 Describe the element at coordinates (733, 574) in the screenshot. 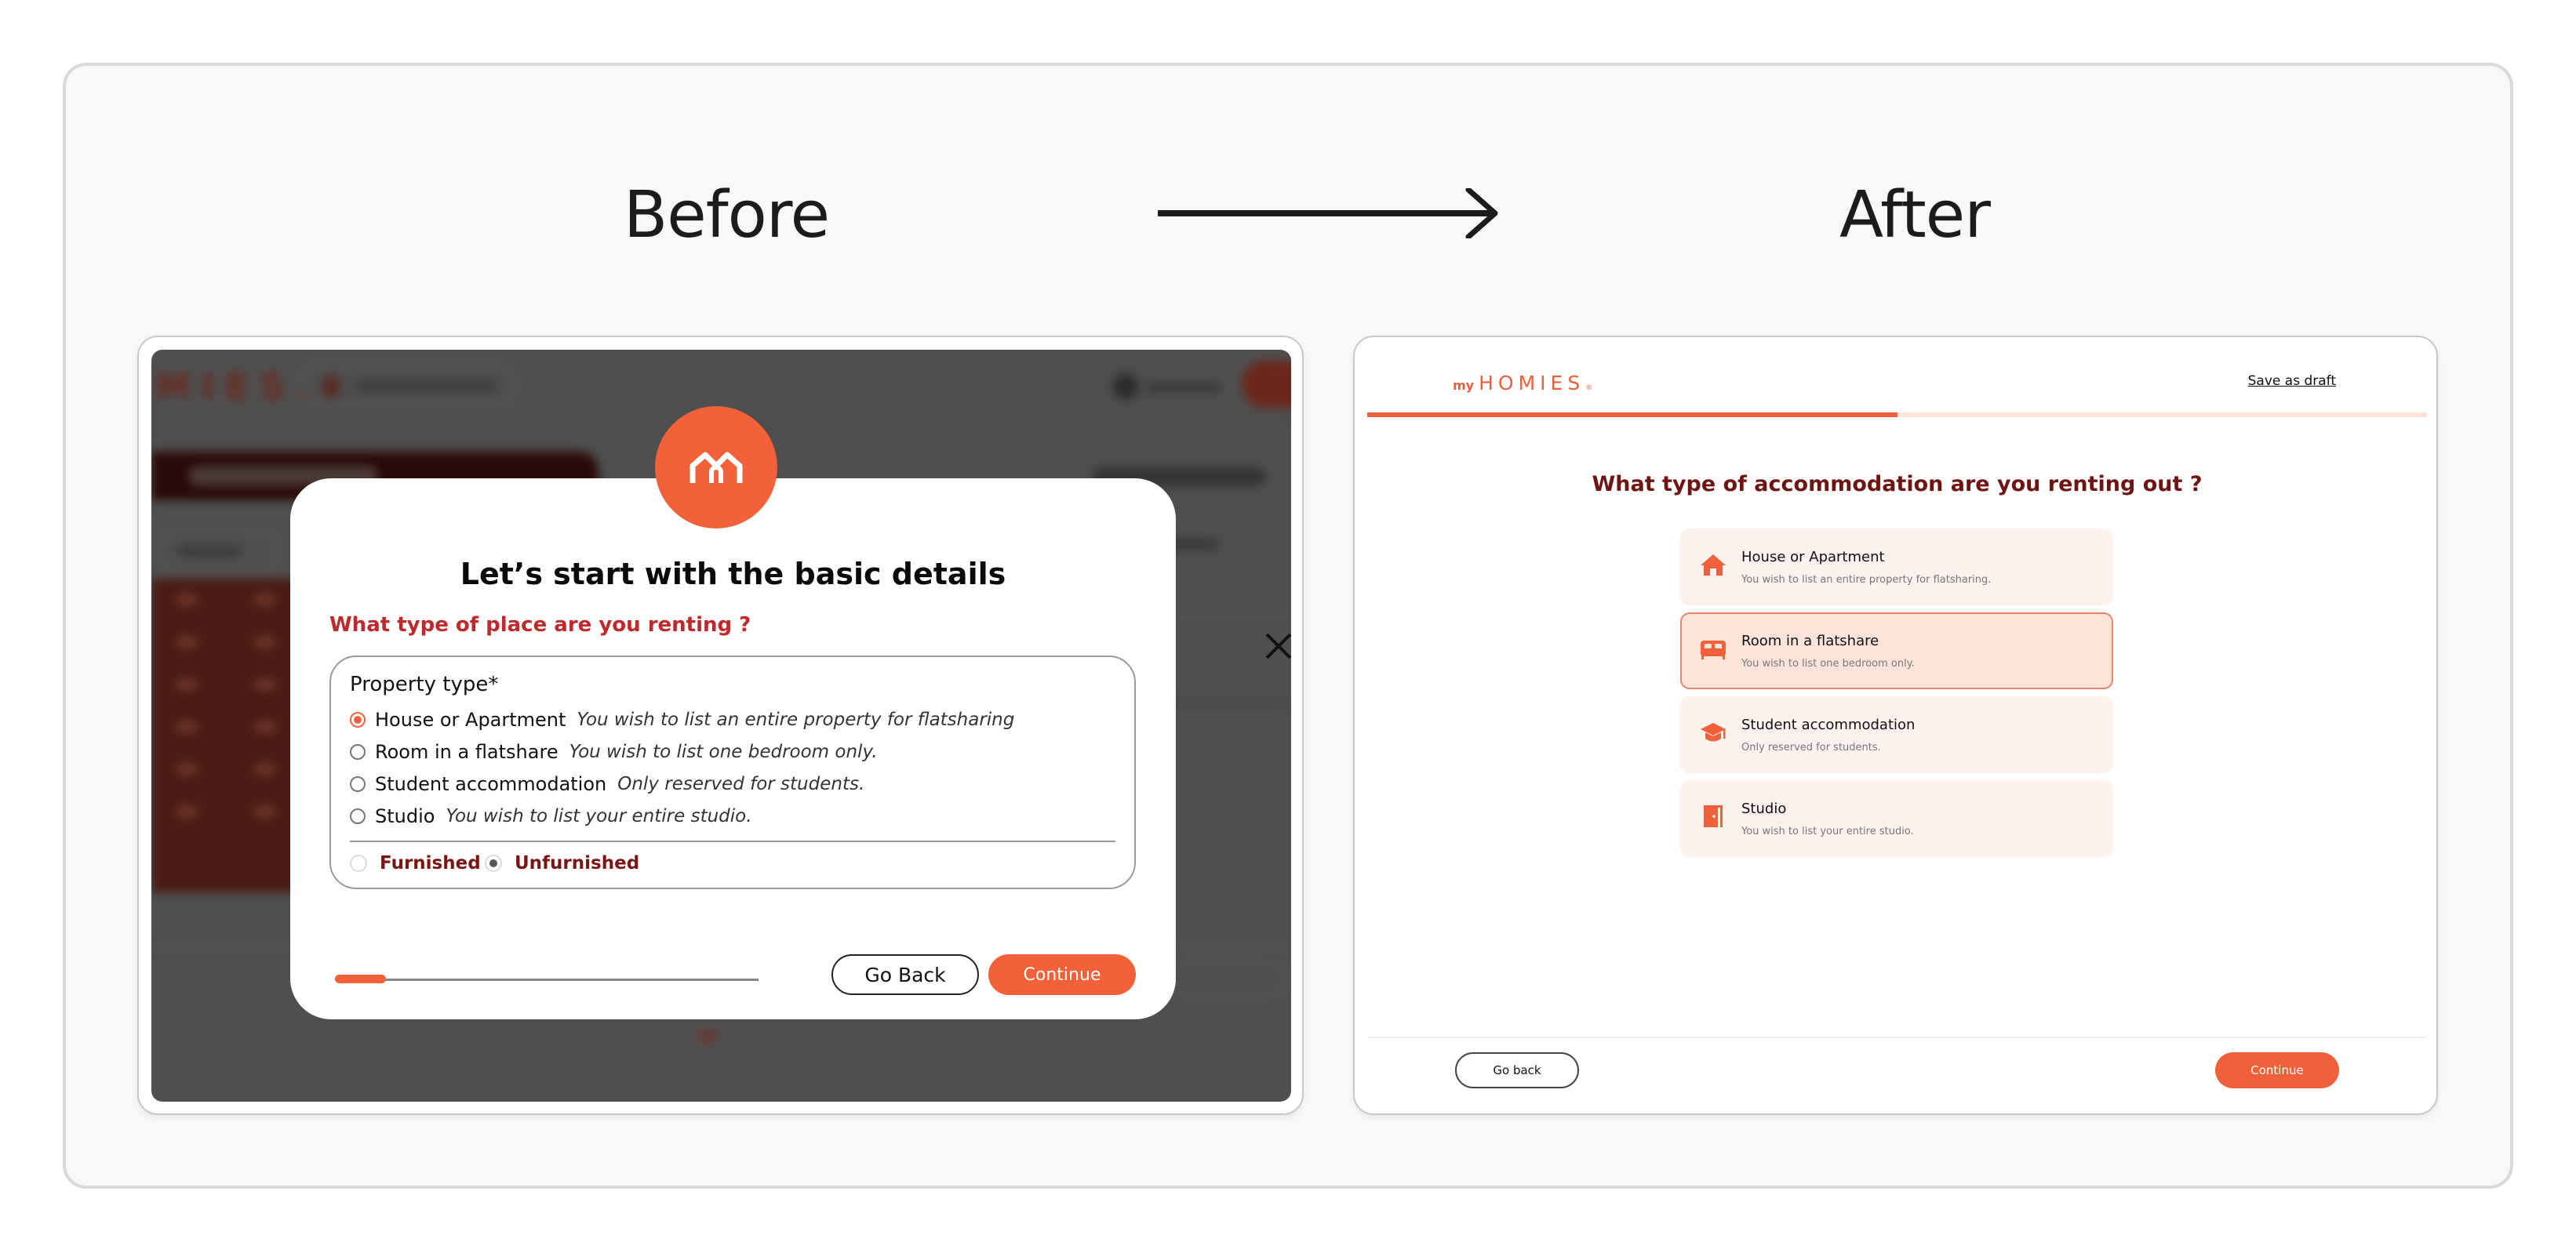

I see `modal-title: Let’s start with the basic details` at that location.